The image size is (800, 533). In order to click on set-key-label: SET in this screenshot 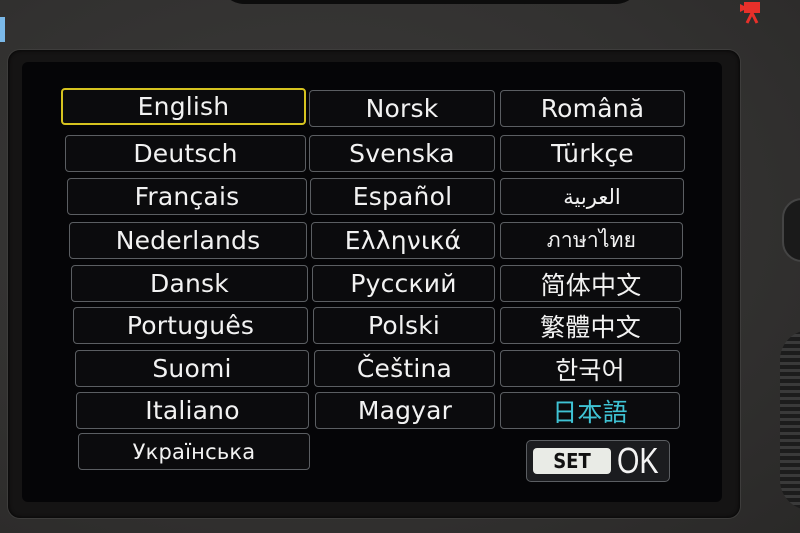, I will do `click(572, 461)`.